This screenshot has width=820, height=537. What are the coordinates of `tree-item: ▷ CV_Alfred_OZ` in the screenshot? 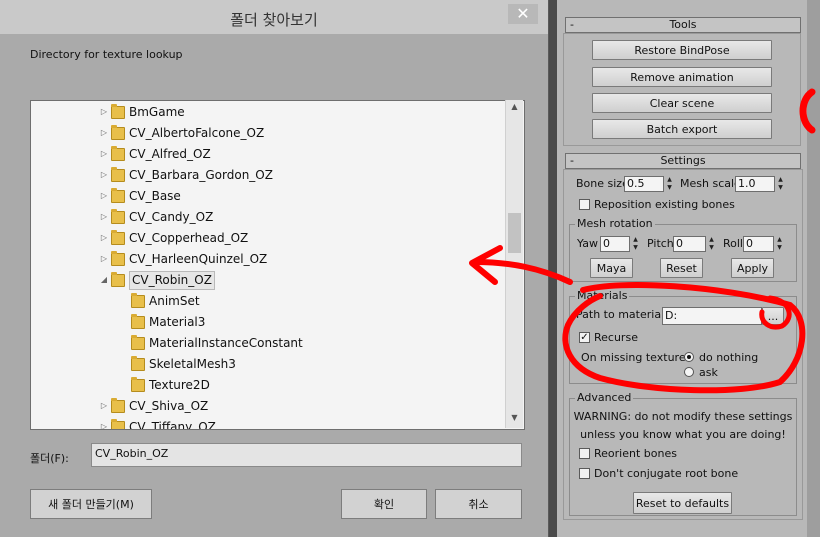 It's located at (266, 154).